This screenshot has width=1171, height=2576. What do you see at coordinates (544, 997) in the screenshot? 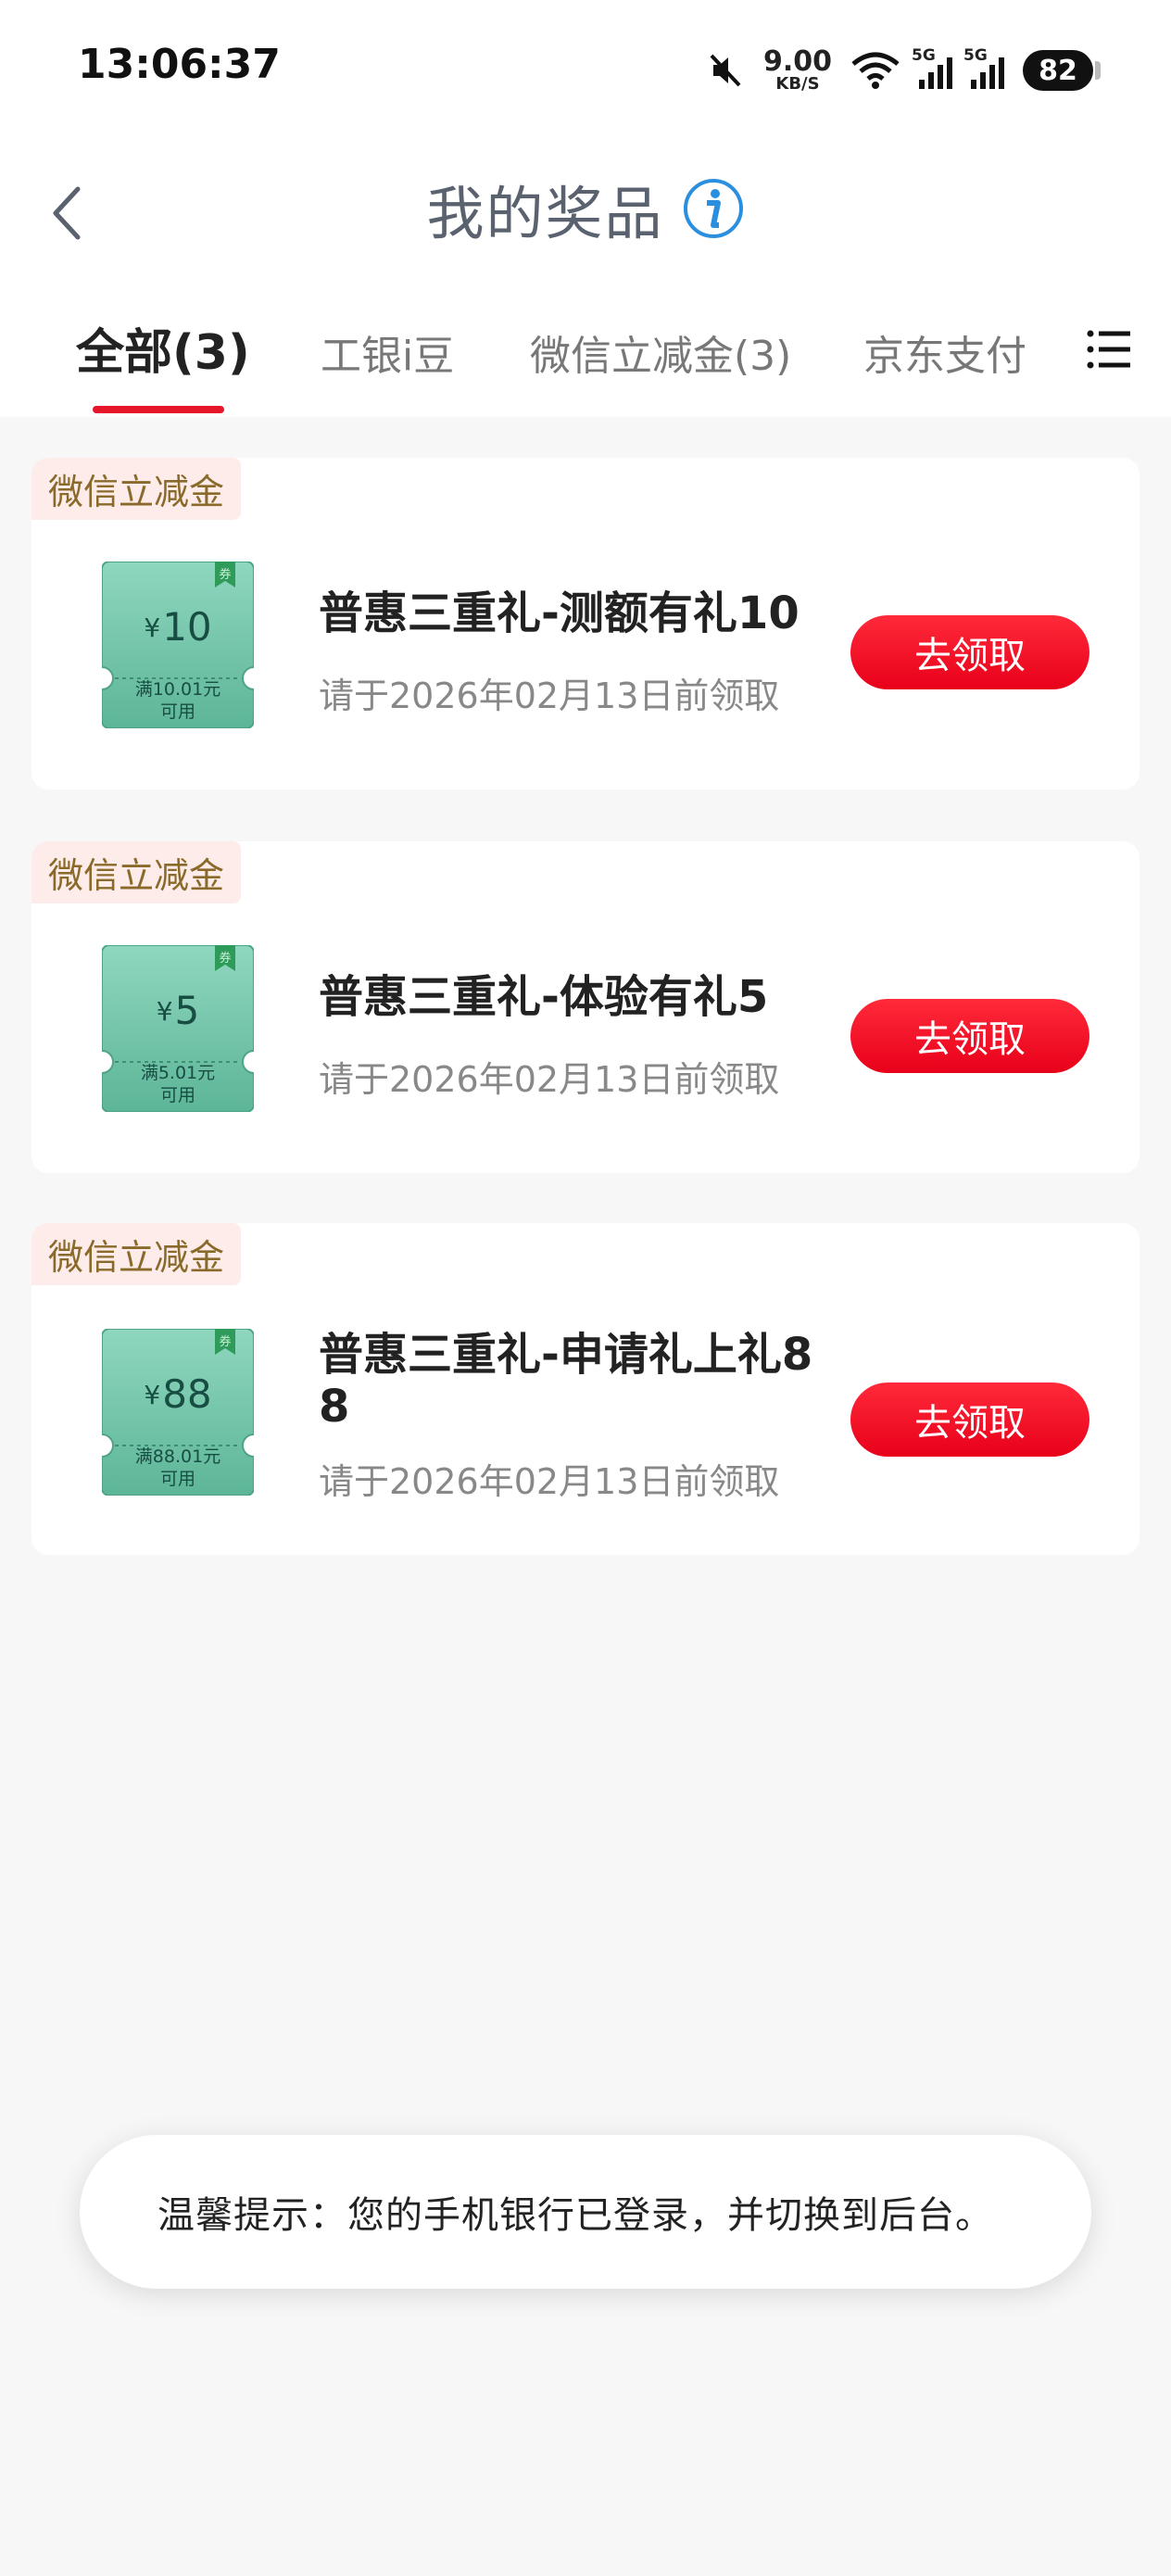
I see `prize-name: 普惠三重礼-体验有礼5` at bounding box center [544, 997].